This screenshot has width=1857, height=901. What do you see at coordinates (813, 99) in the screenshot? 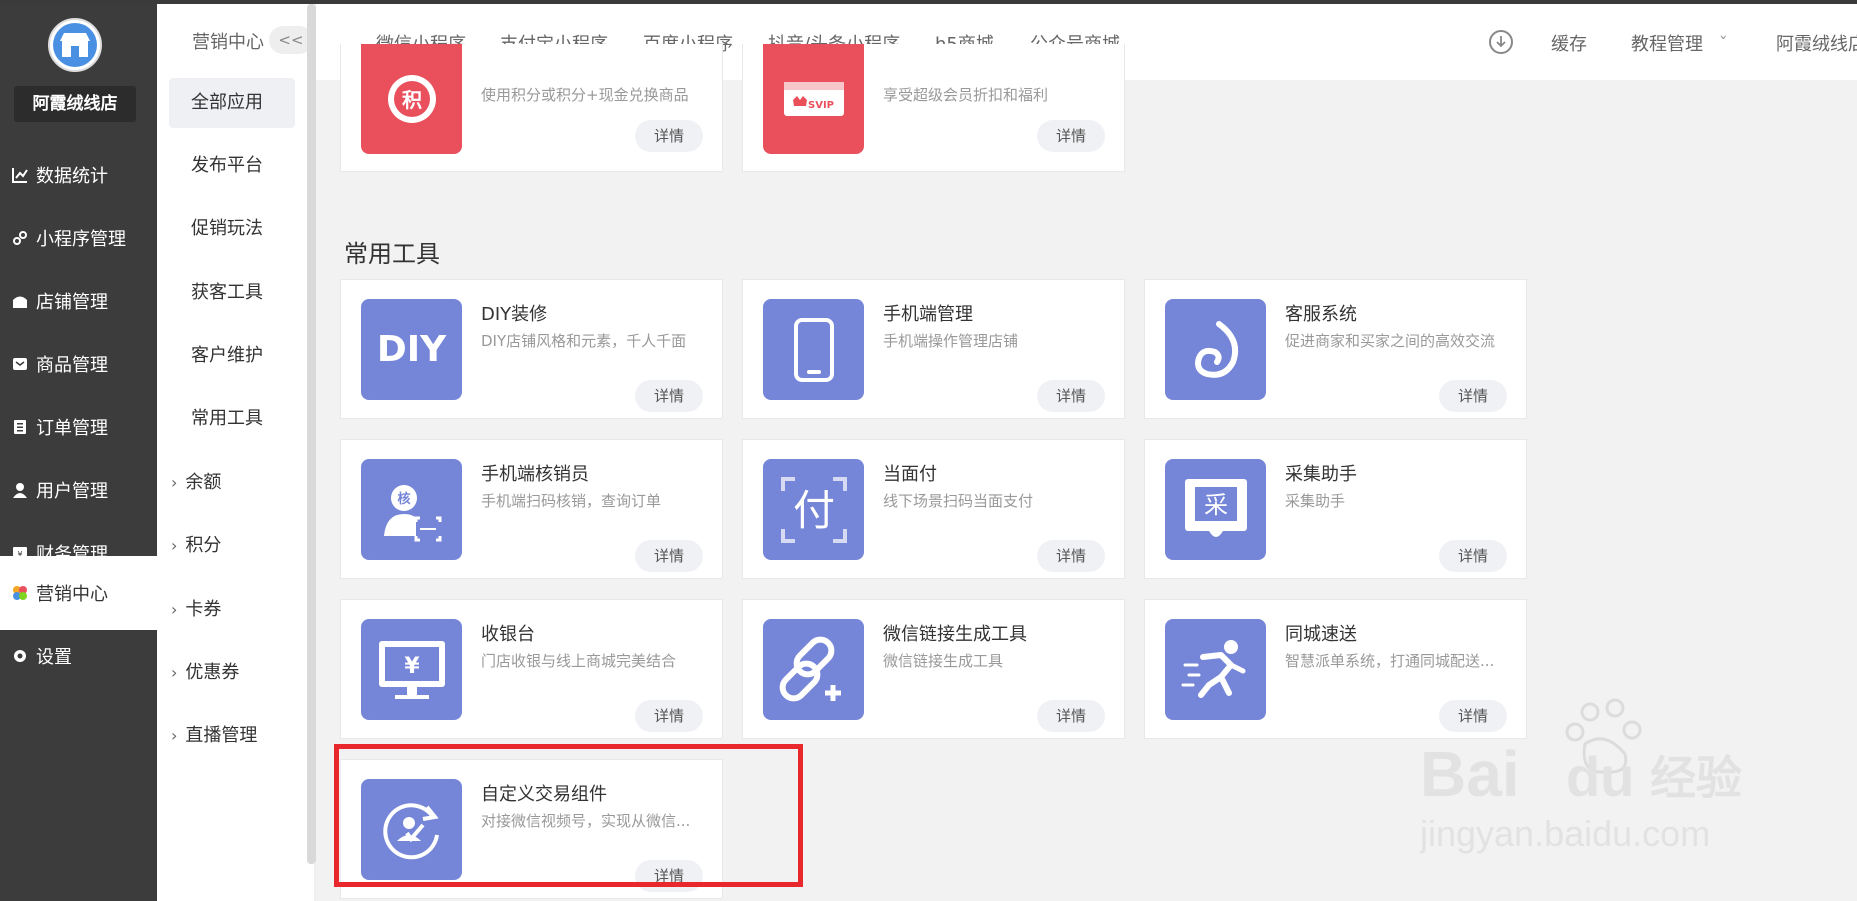
I see `svip-icon: SVIP` at bounding box center [813, 99].